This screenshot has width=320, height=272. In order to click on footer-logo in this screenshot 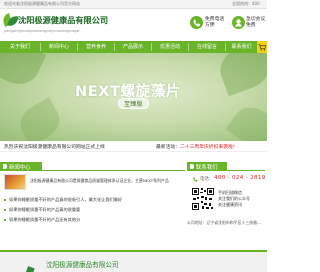, I will do `click(32, 264)`.